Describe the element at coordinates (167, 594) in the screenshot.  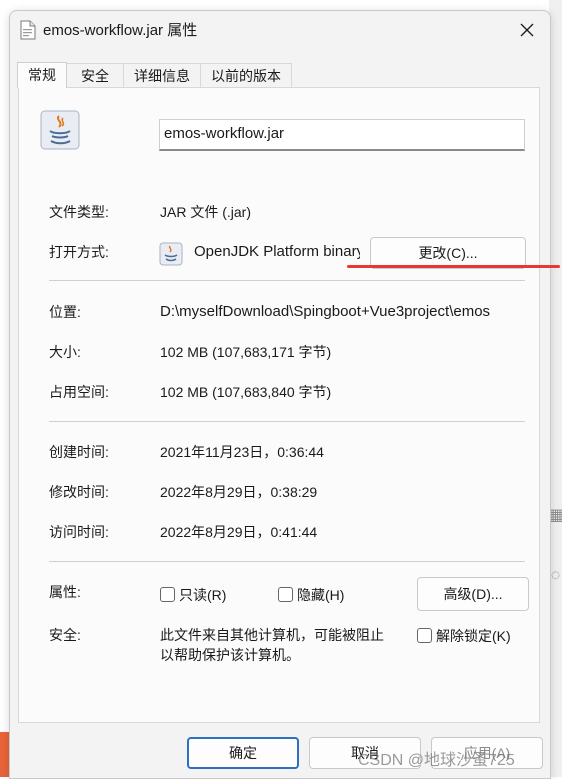
I see `readonly-checkbox` at that location.